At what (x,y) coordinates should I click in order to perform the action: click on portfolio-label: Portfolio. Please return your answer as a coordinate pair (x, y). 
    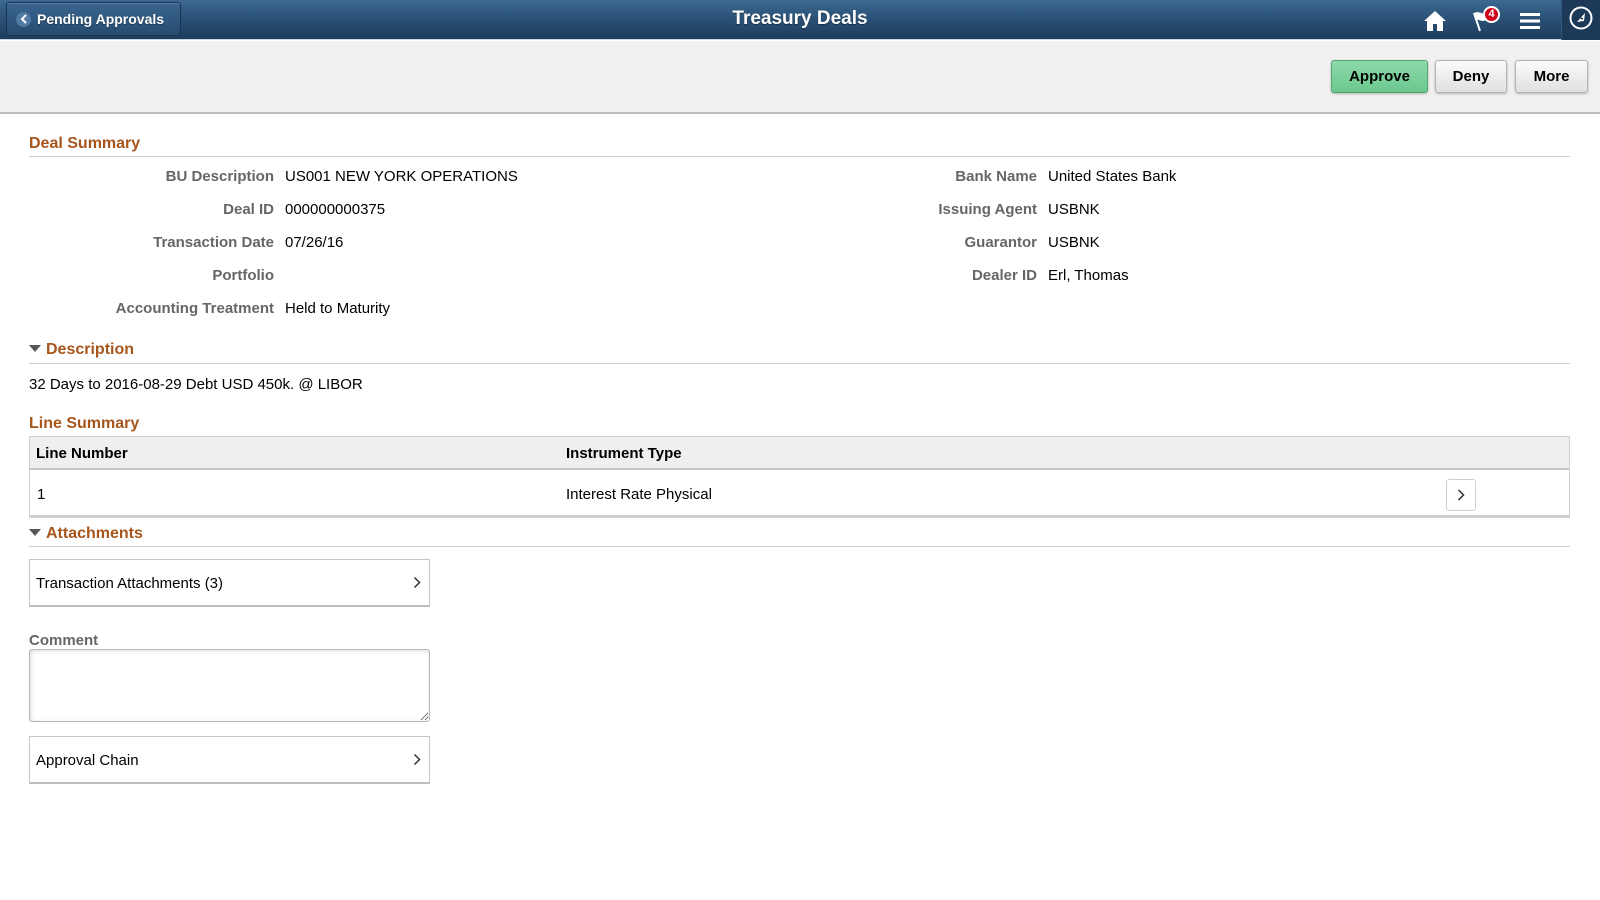
    Looking at the image, I should click on (243, 275).